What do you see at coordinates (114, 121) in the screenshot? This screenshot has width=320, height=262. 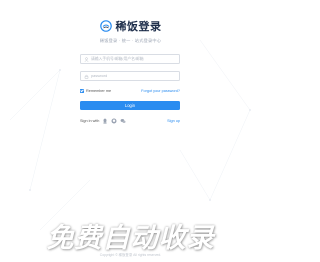 I see `github-icon` at bounding box center [114, 121].